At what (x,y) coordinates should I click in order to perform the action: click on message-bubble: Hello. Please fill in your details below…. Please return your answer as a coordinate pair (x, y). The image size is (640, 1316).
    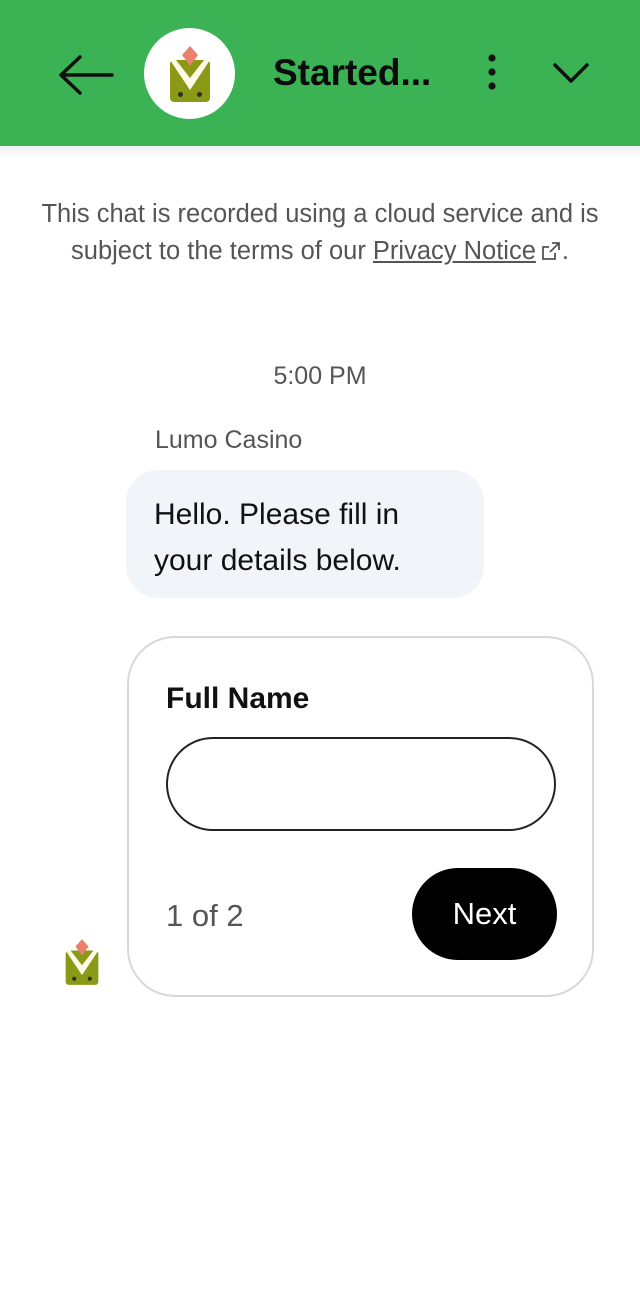
    Looking at the image, I should click on (305, 534).